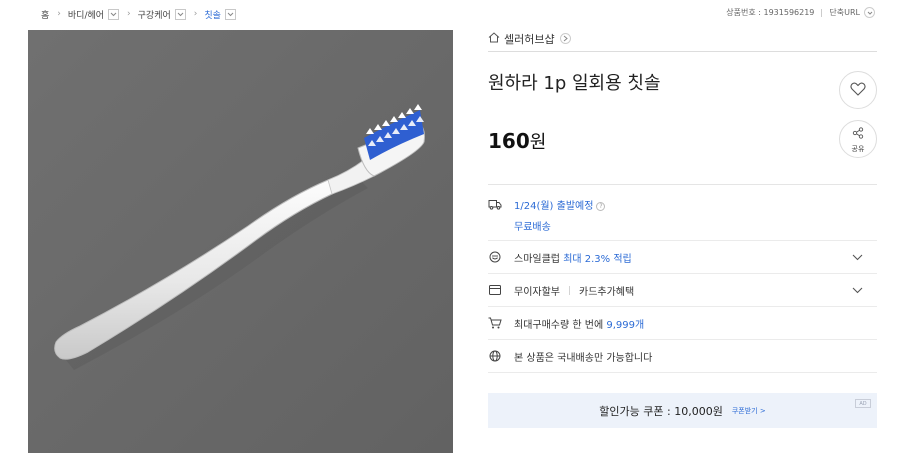 The image size is (900, 470). What do you see at coordinates (770, 12) in the screenshot?
I see `product-number: 상품번호 : 1931596219` at bounding box center [770, 12].